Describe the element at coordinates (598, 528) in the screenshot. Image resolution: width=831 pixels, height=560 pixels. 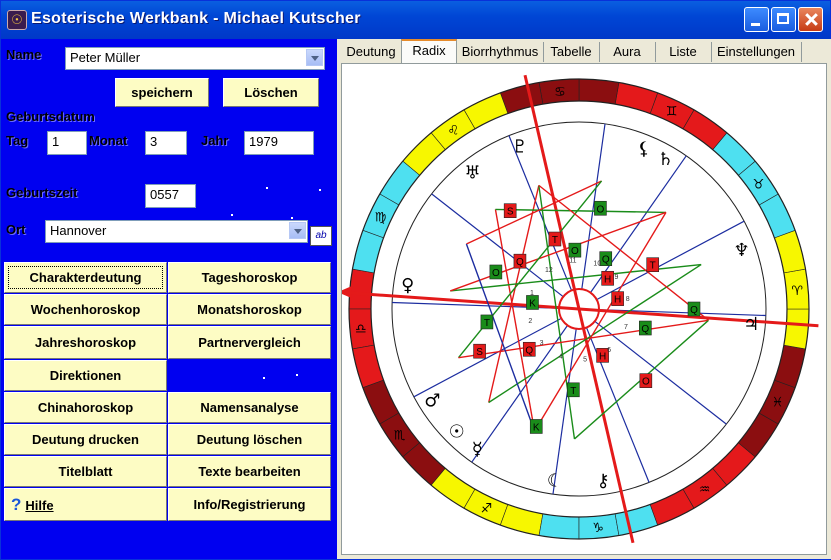
I see `zodiac-sign-glyph: ♑` at that location.